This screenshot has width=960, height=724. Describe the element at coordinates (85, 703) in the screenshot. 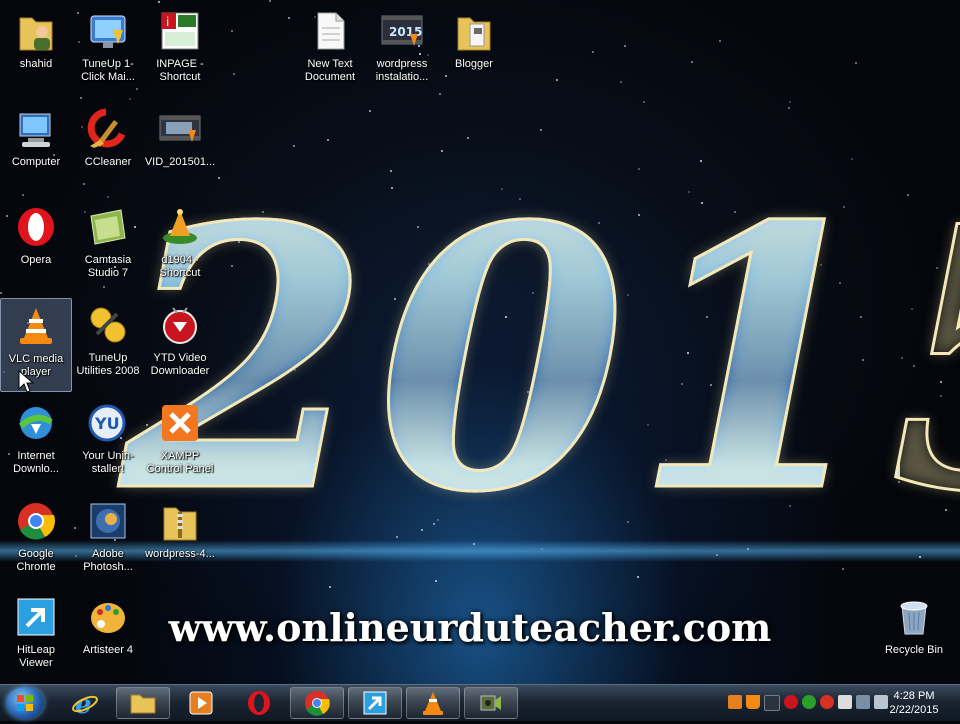

I see `taskbar-internet-explorer: e` at that location.